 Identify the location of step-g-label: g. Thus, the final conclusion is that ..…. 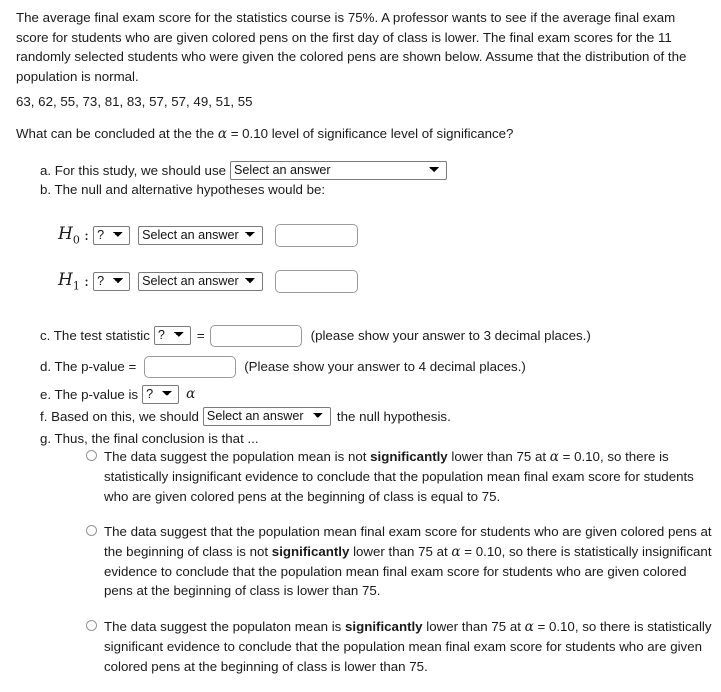
(149, 438).